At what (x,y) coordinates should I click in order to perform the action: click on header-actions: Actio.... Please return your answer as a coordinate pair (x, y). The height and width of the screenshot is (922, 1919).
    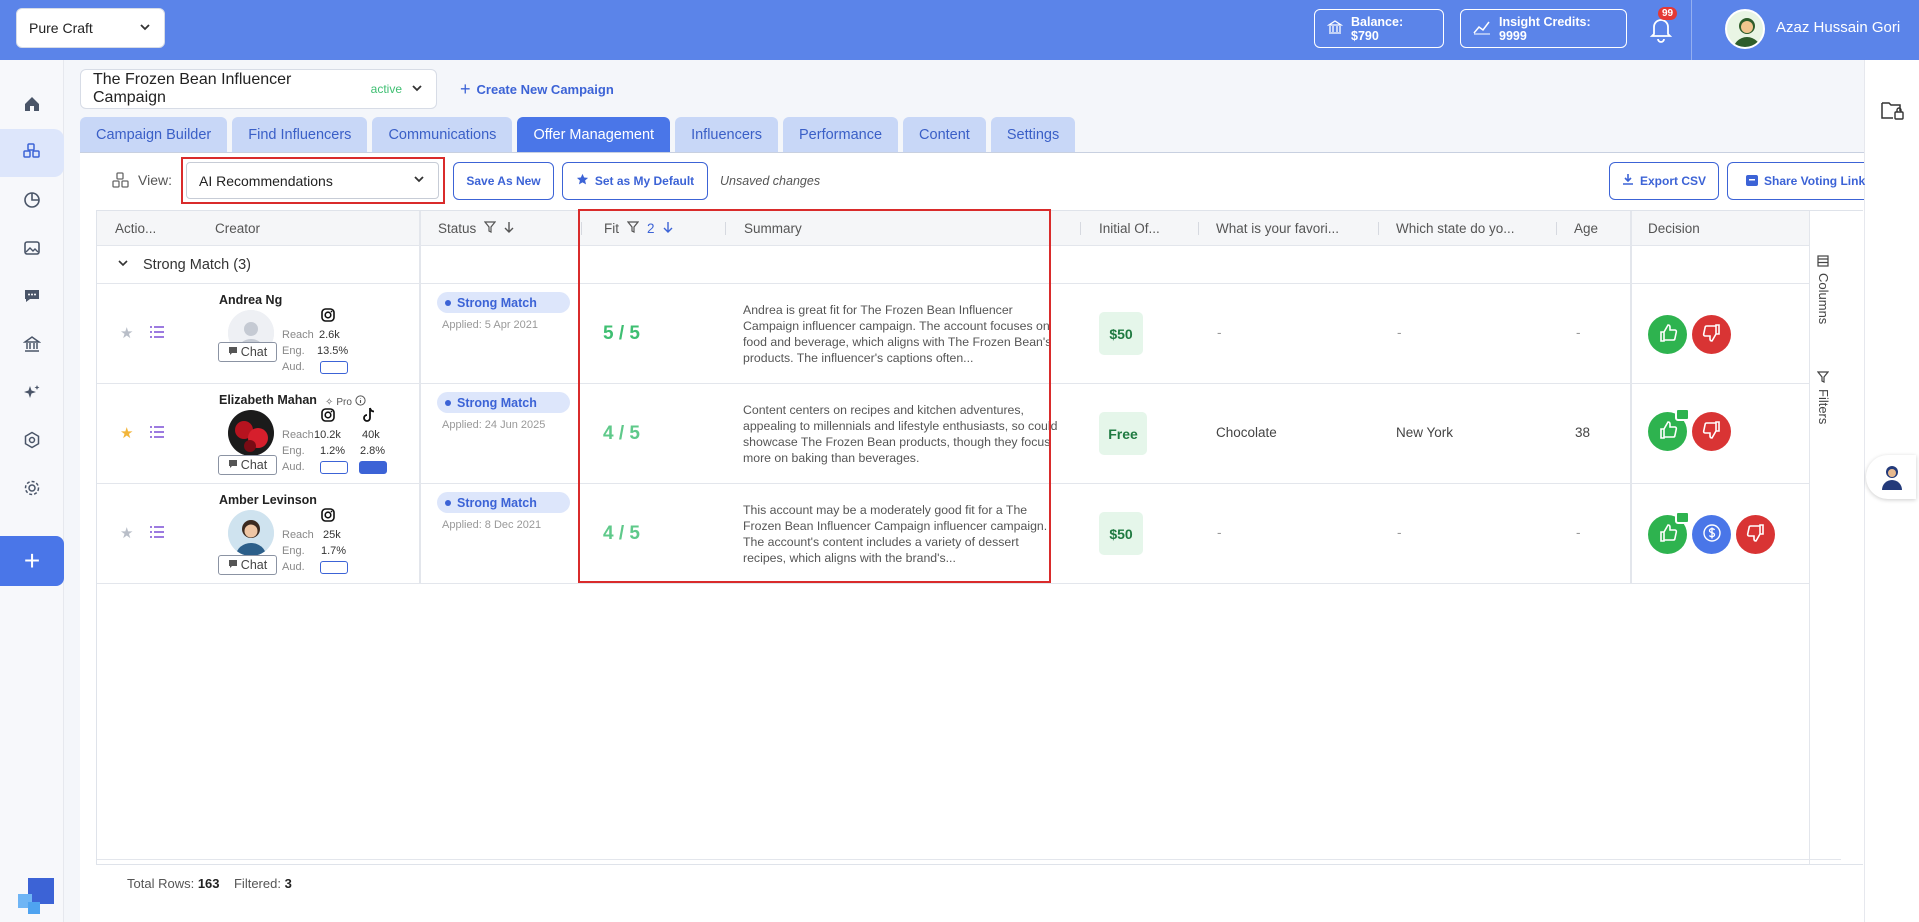
    Looking at the image, I should click on (135, 228).